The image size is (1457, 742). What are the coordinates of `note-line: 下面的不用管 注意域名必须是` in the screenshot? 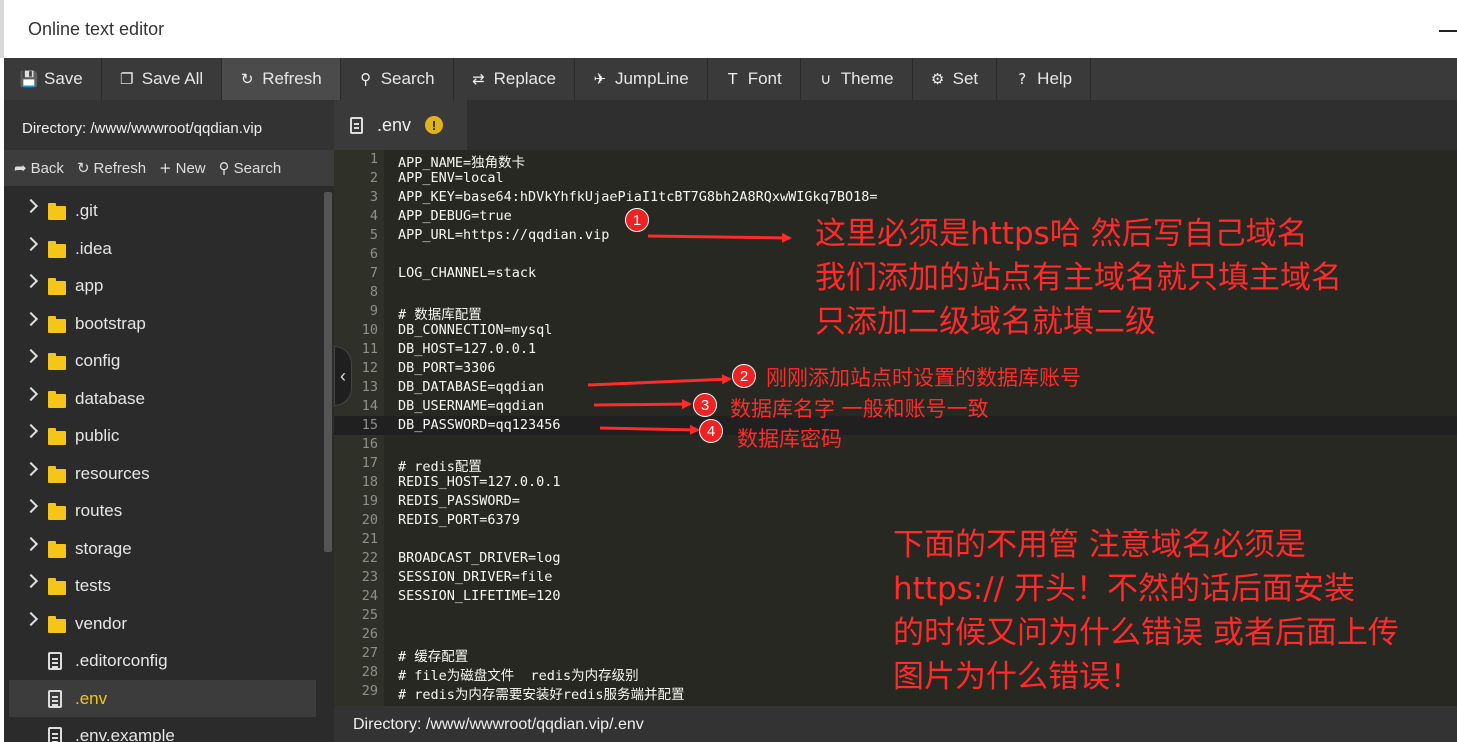 It's located at (1099, 545).